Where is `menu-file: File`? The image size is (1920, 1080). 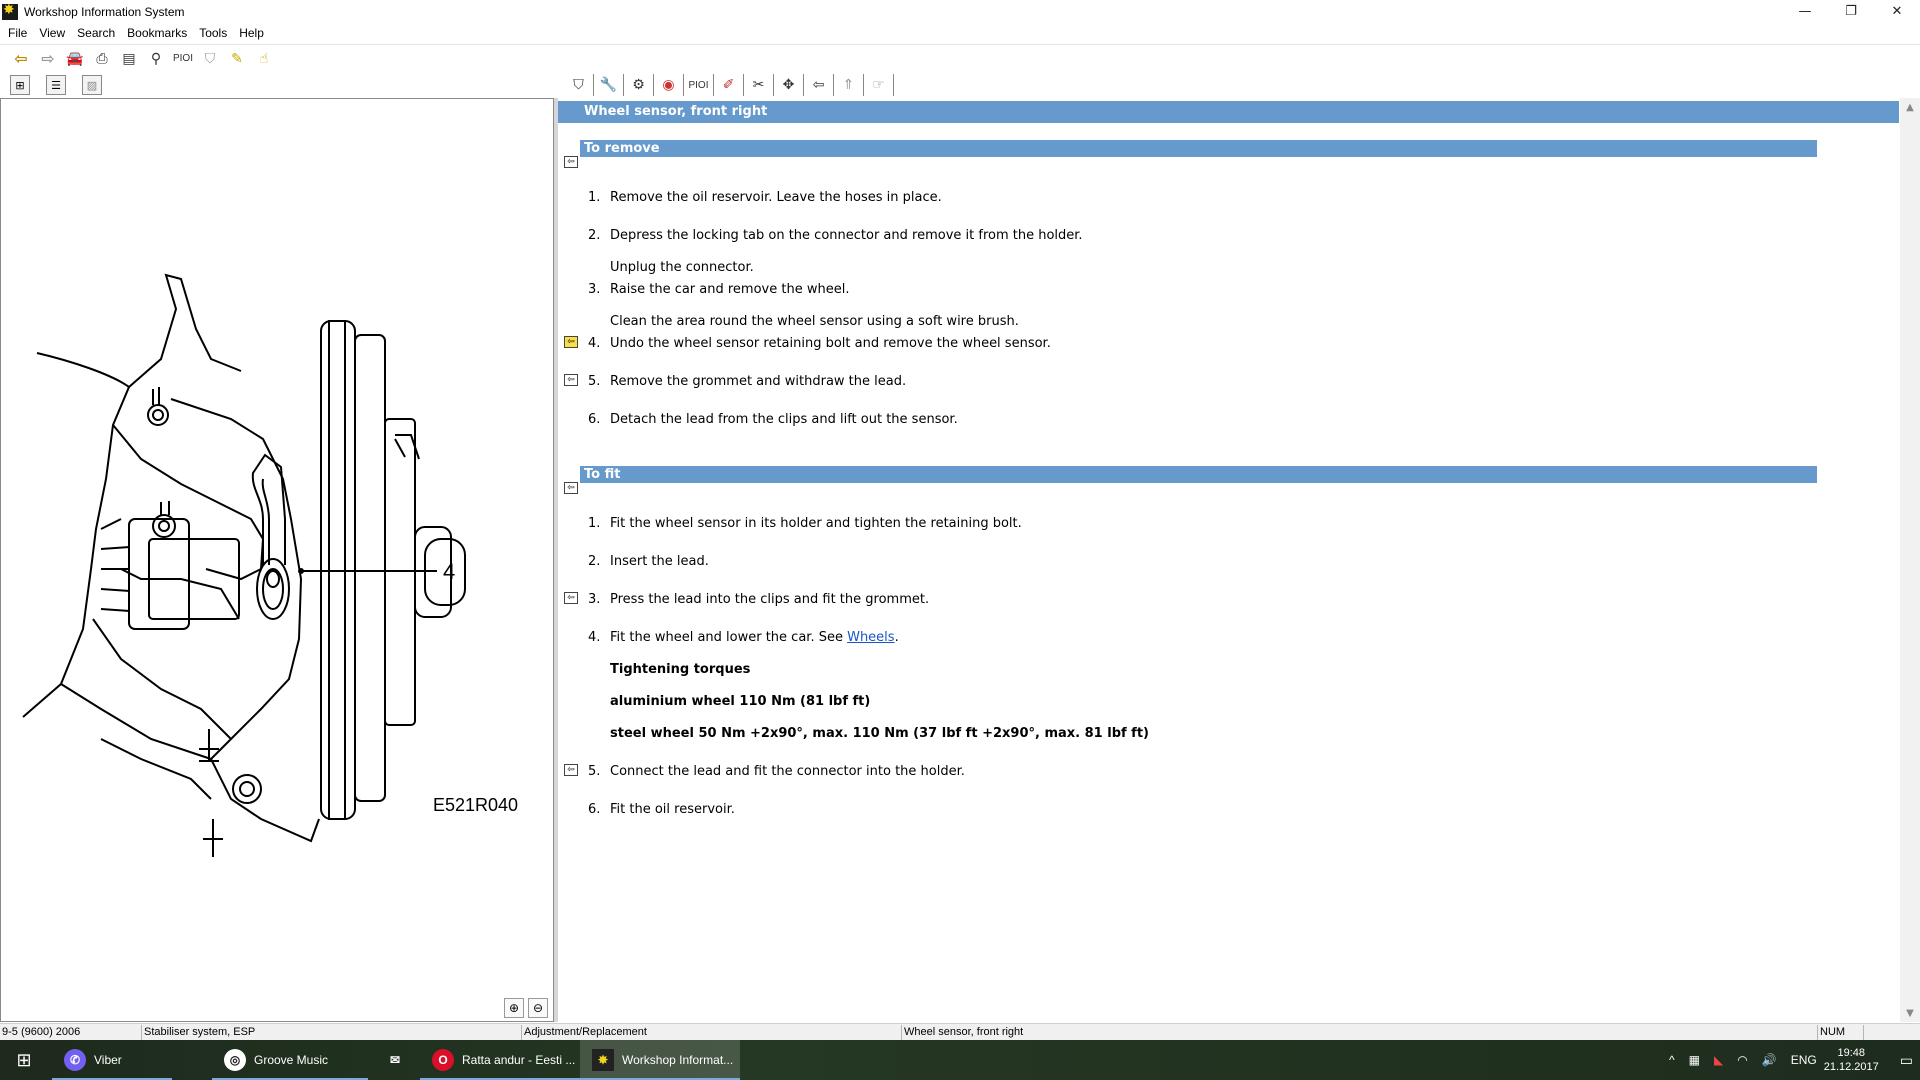
menu-file: File is located at coordinates (17, 33).